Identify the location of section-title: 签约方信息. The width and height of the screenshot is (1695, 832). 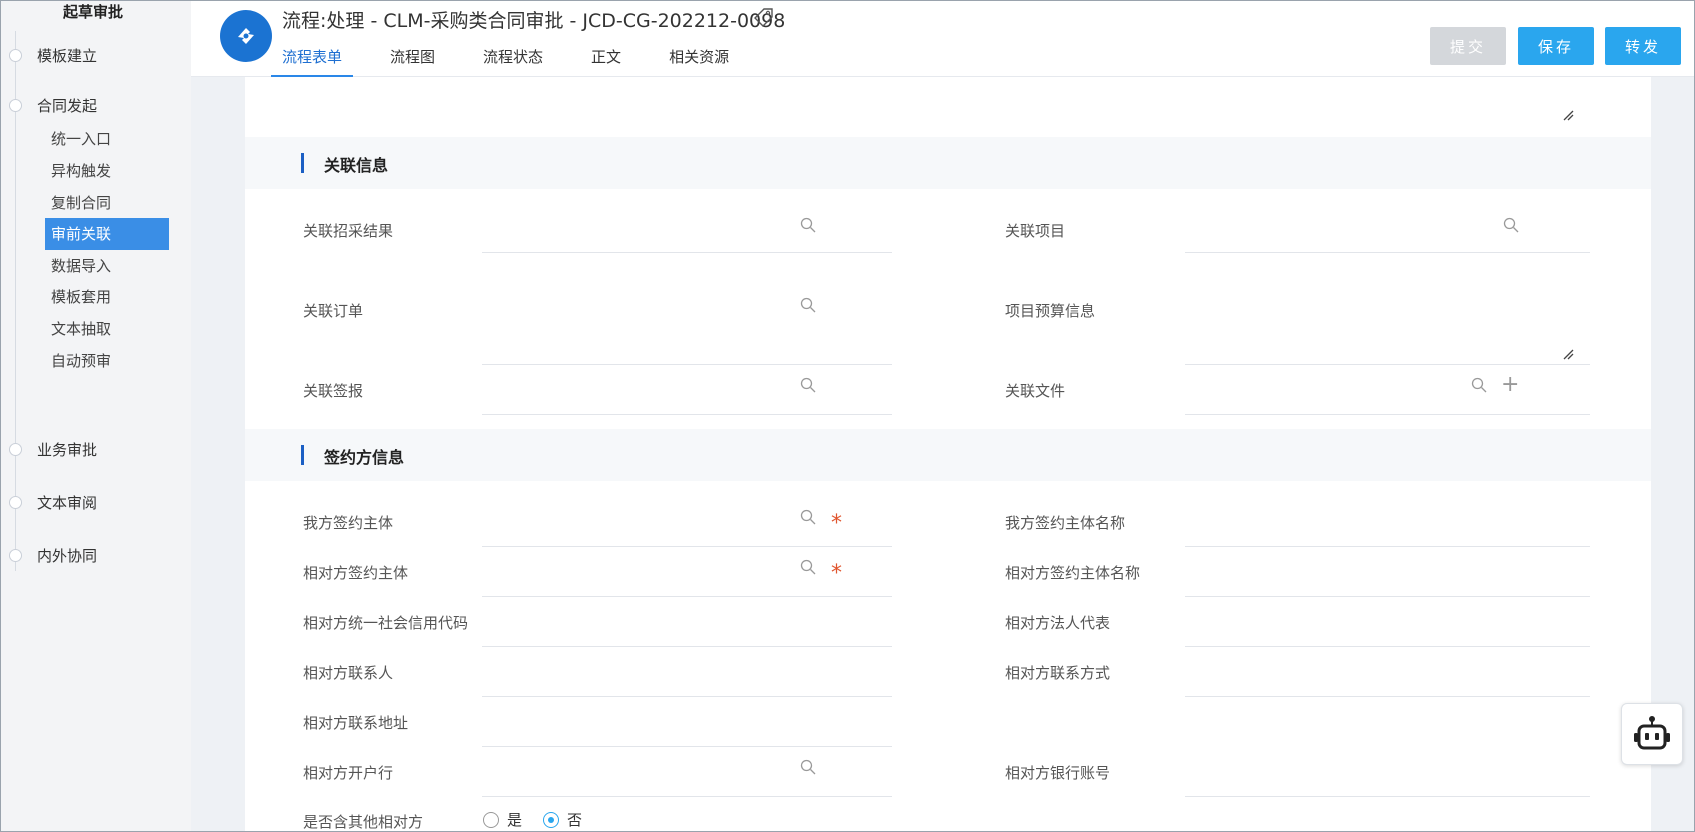
(364, 457).